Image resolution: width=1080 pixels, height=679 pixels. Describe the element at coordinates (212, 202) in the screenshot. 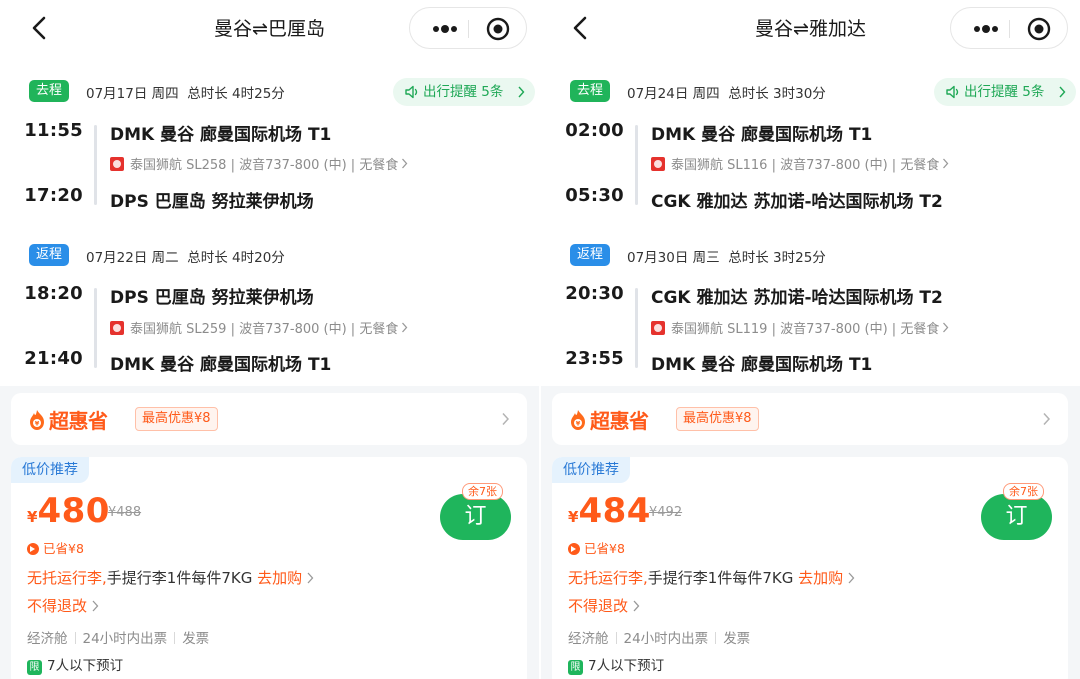

I see `outbound-arrival-airport: DPS 巴厘岛 努拉莱伊机场` at that location.